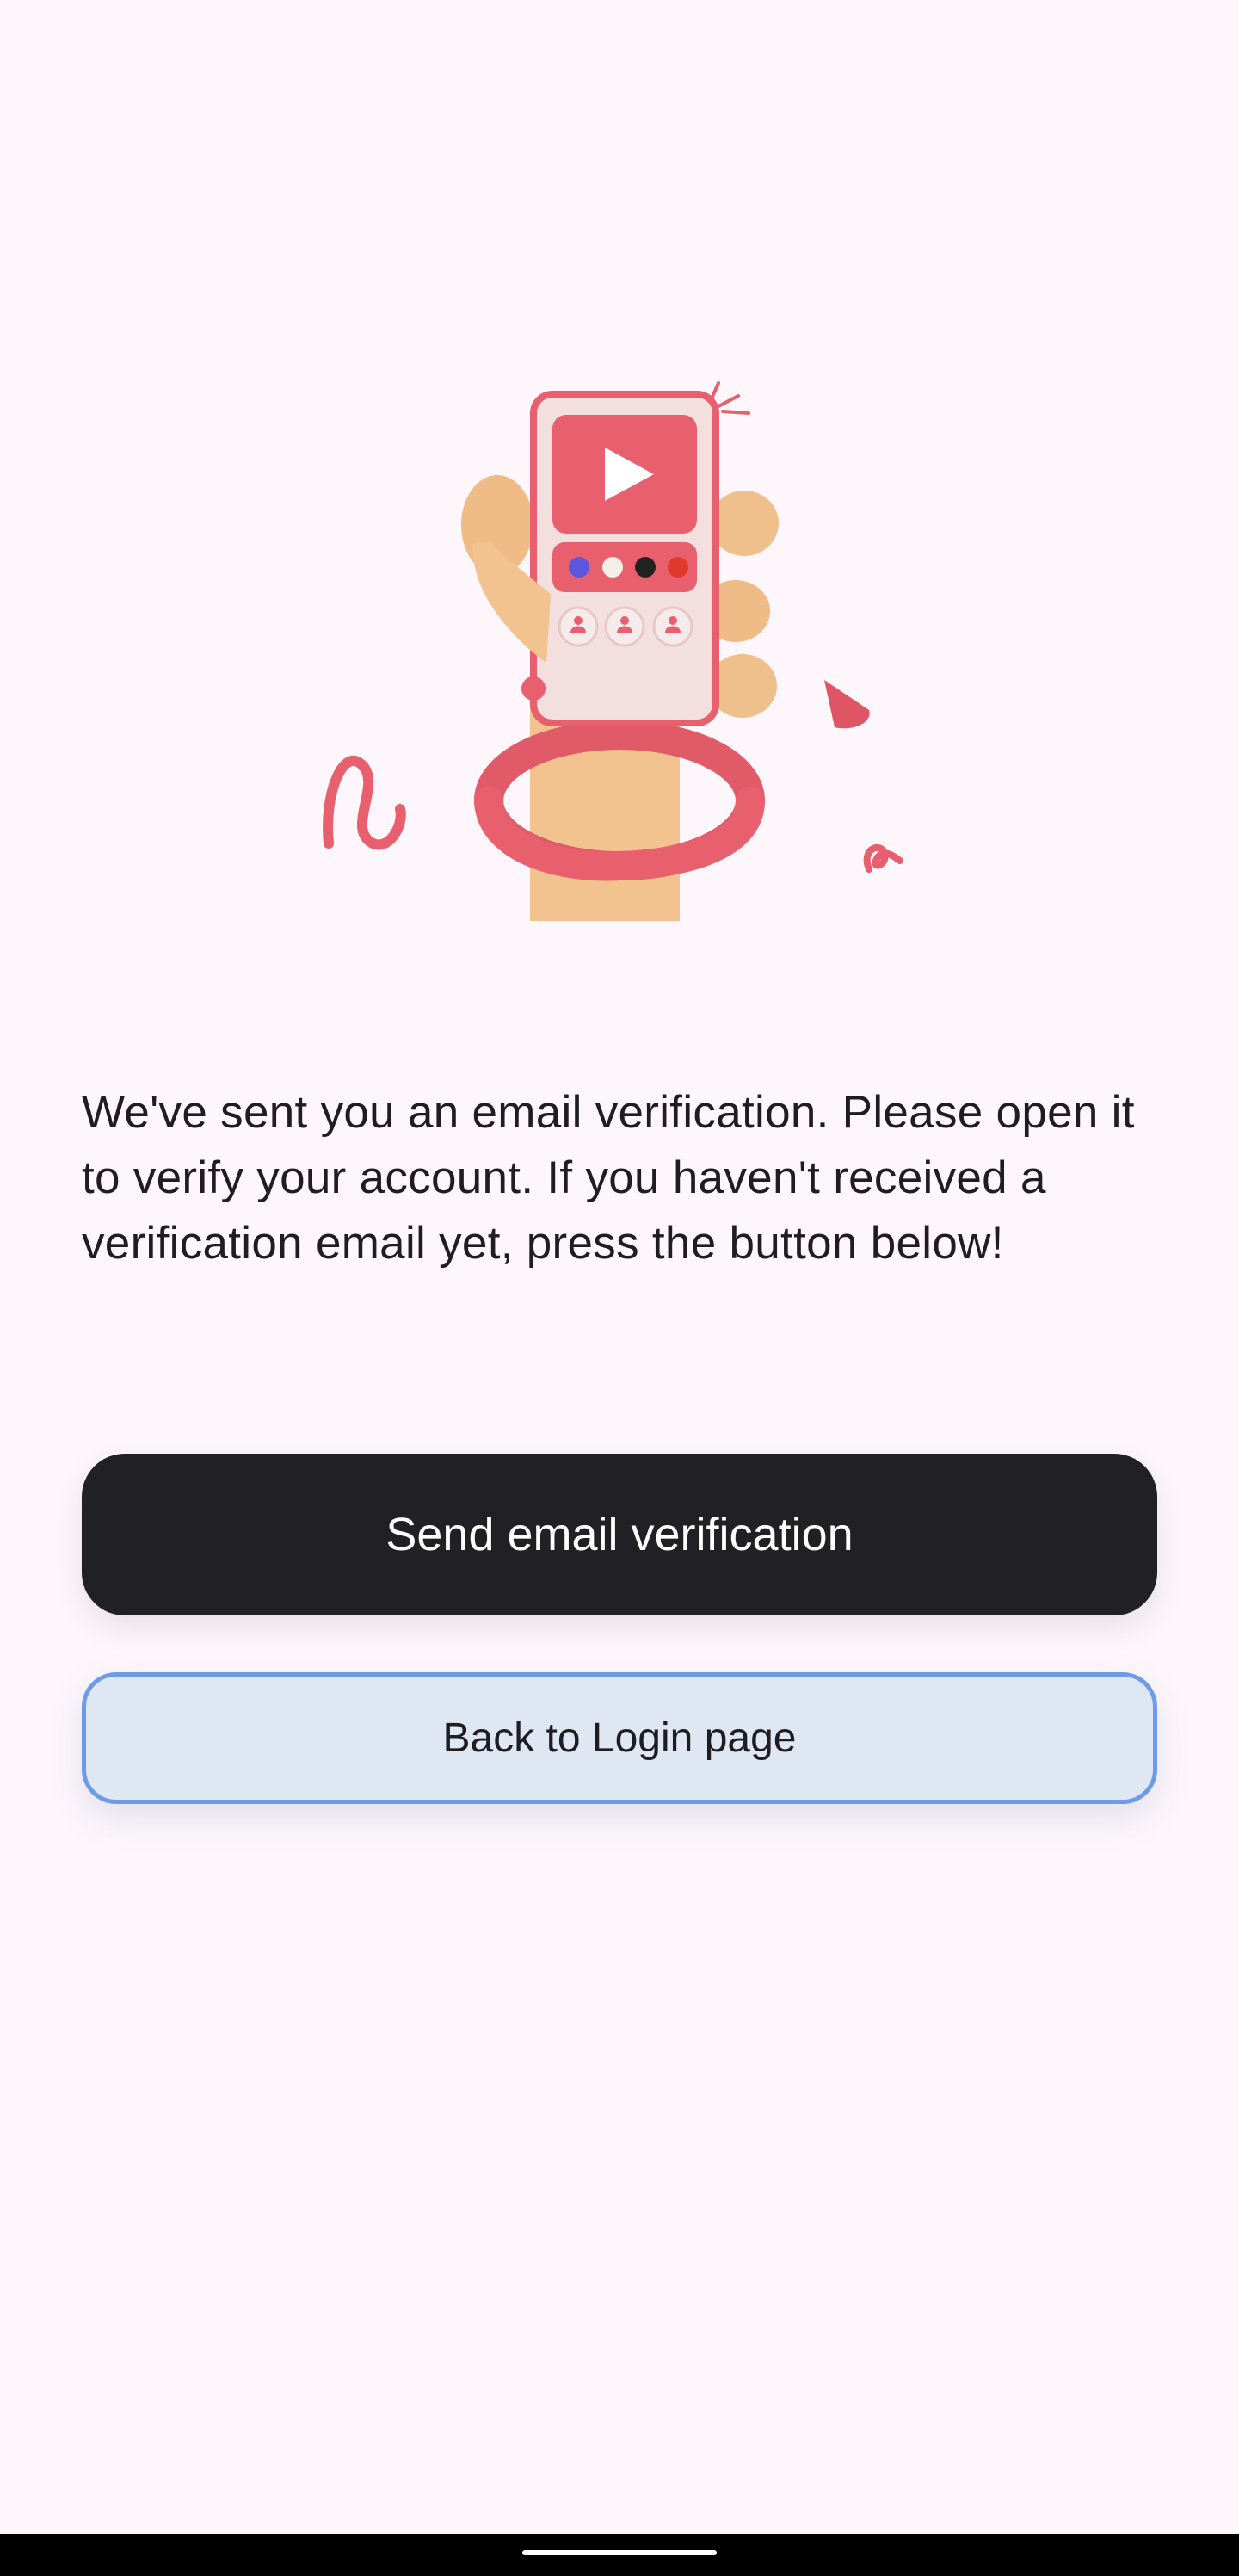  What do you see at coordinates (619, 2552) in the screenshot?
I see `gesture-handle-icon` at bounding box center [619, 2552].